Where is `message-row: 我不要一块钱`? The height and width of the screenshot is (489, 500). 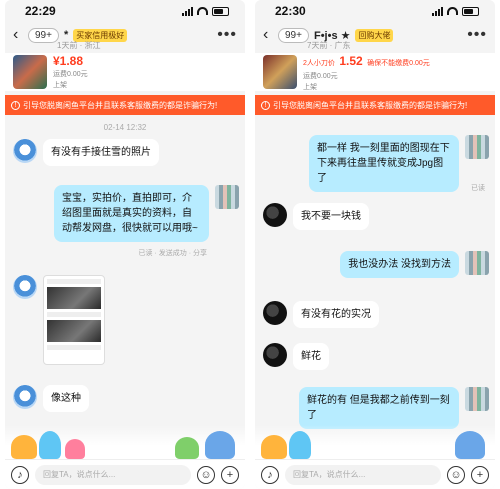 message-row: 我不要一块钱 is located at coordinates (316, 216).